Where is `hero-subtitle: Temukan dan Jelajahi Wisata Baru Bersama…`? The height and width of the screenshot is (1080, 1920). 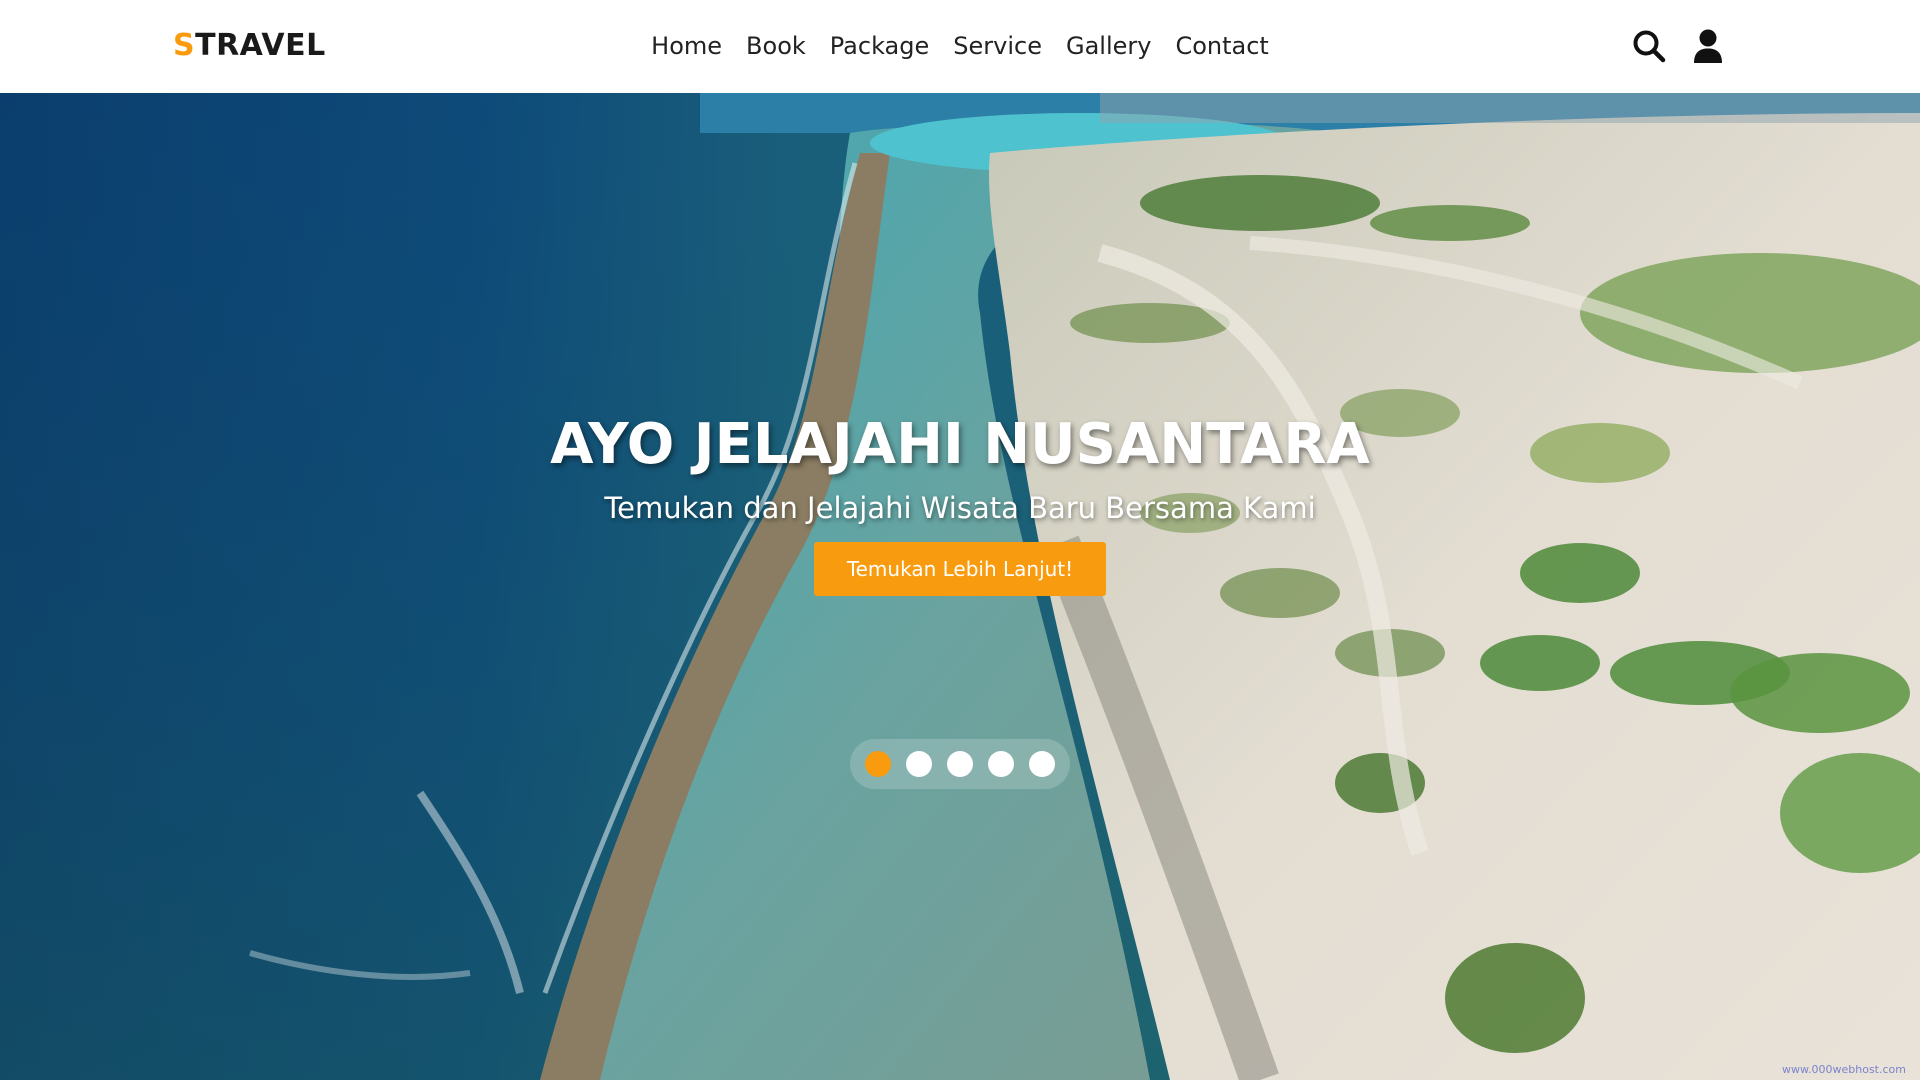
hero-subtitle: Temukan dan Jelajahi Wisata Baru Bersama… is located at coordinates (960, 508).